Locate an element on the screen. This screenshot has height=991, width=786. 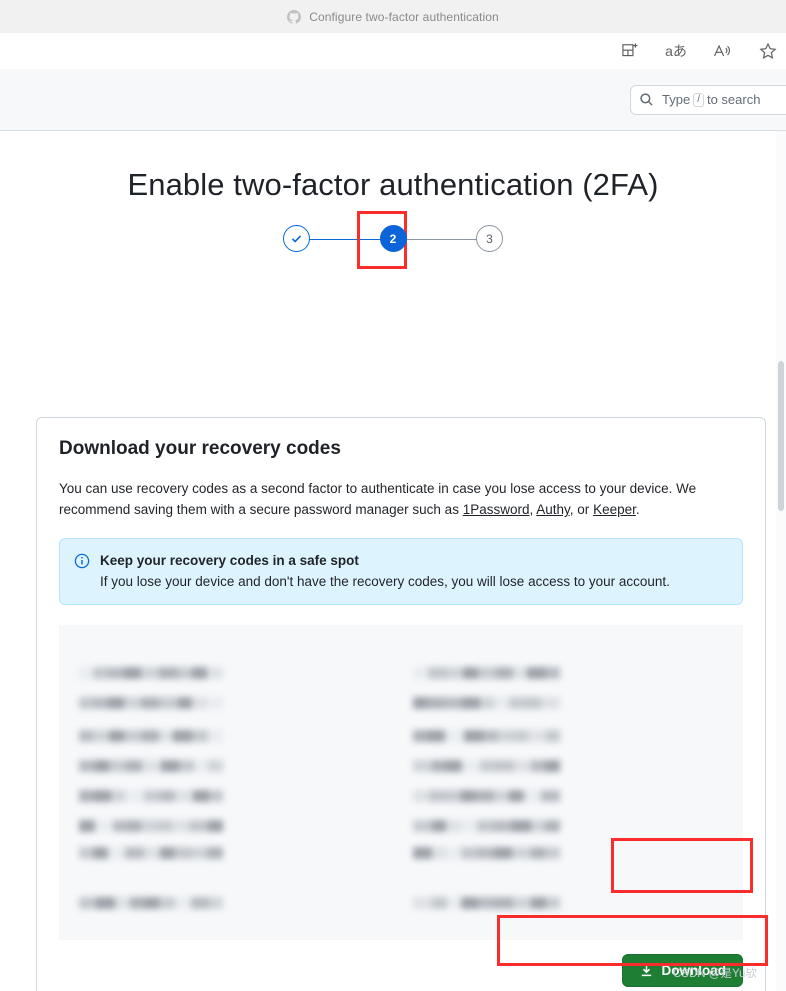
check-icon is located at coordinates (296, 239).